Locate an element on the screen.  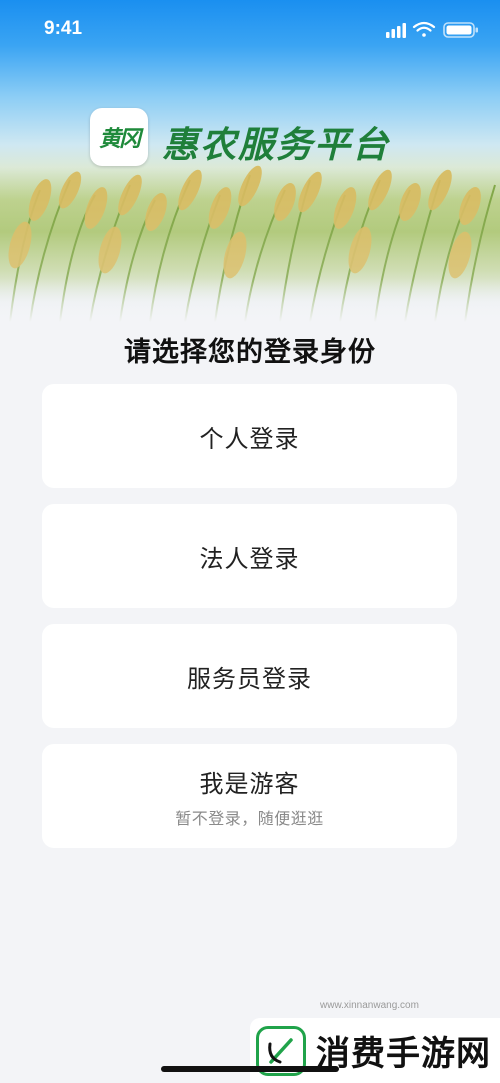
battery-icon is located at coordinates (460, 30).